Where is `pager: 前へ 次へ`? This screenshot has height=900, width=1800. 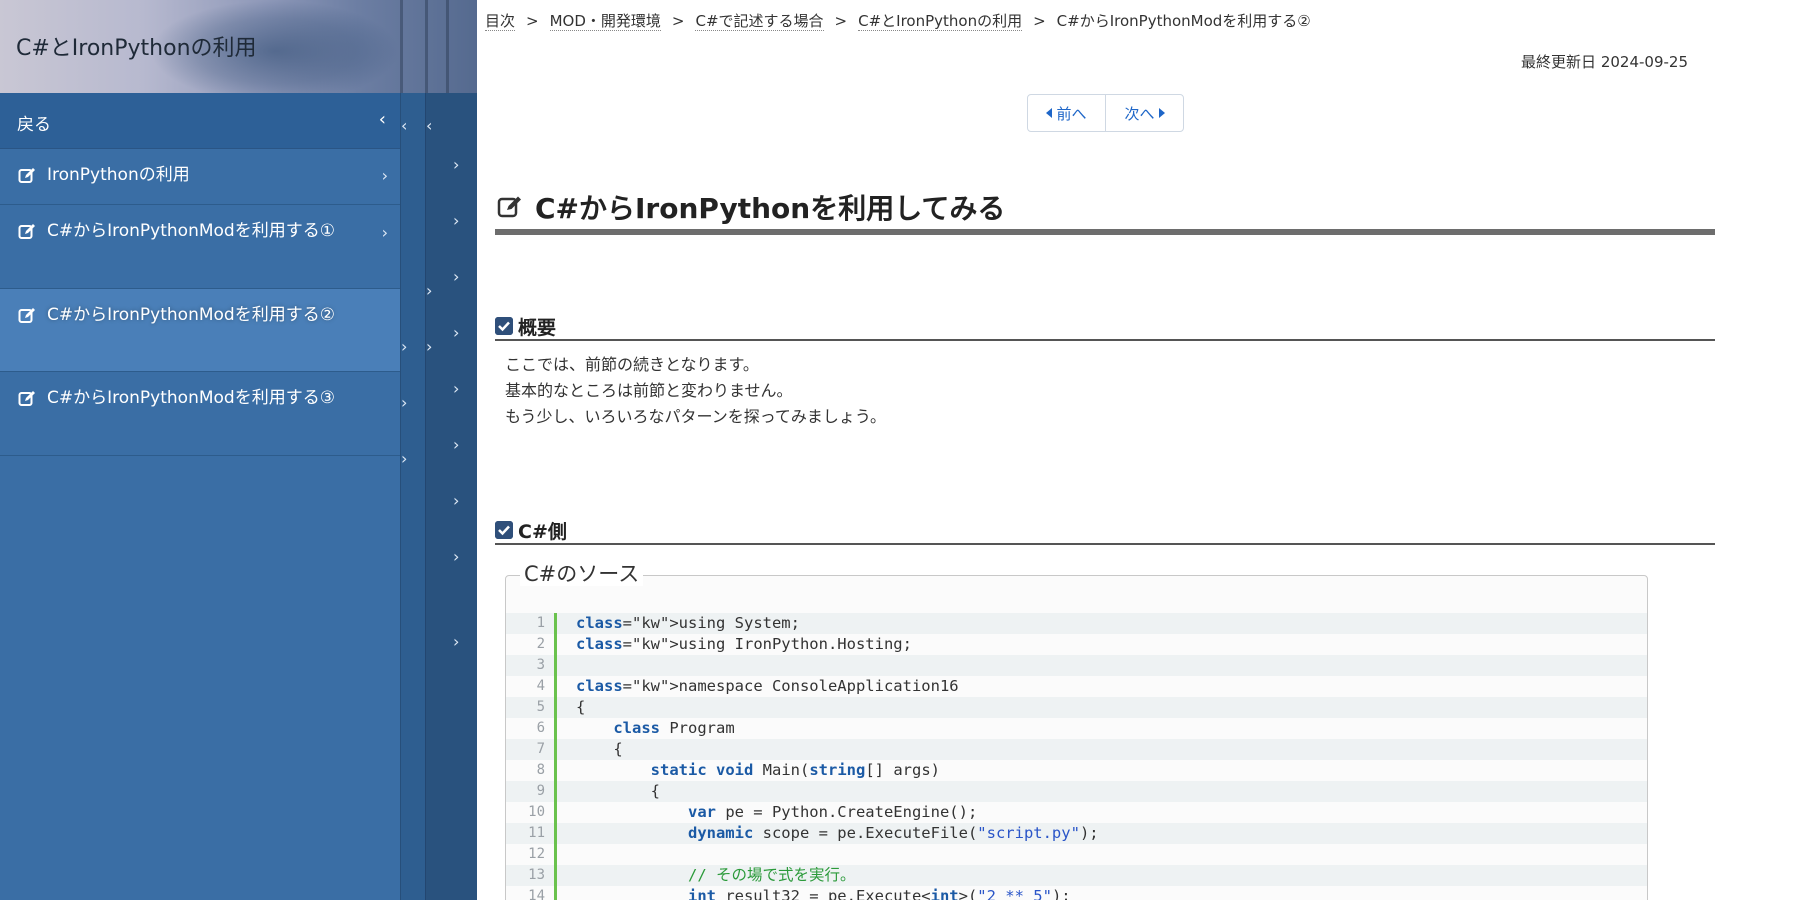 pager: 前へ 次へ is located at coordinates (1105, 113).